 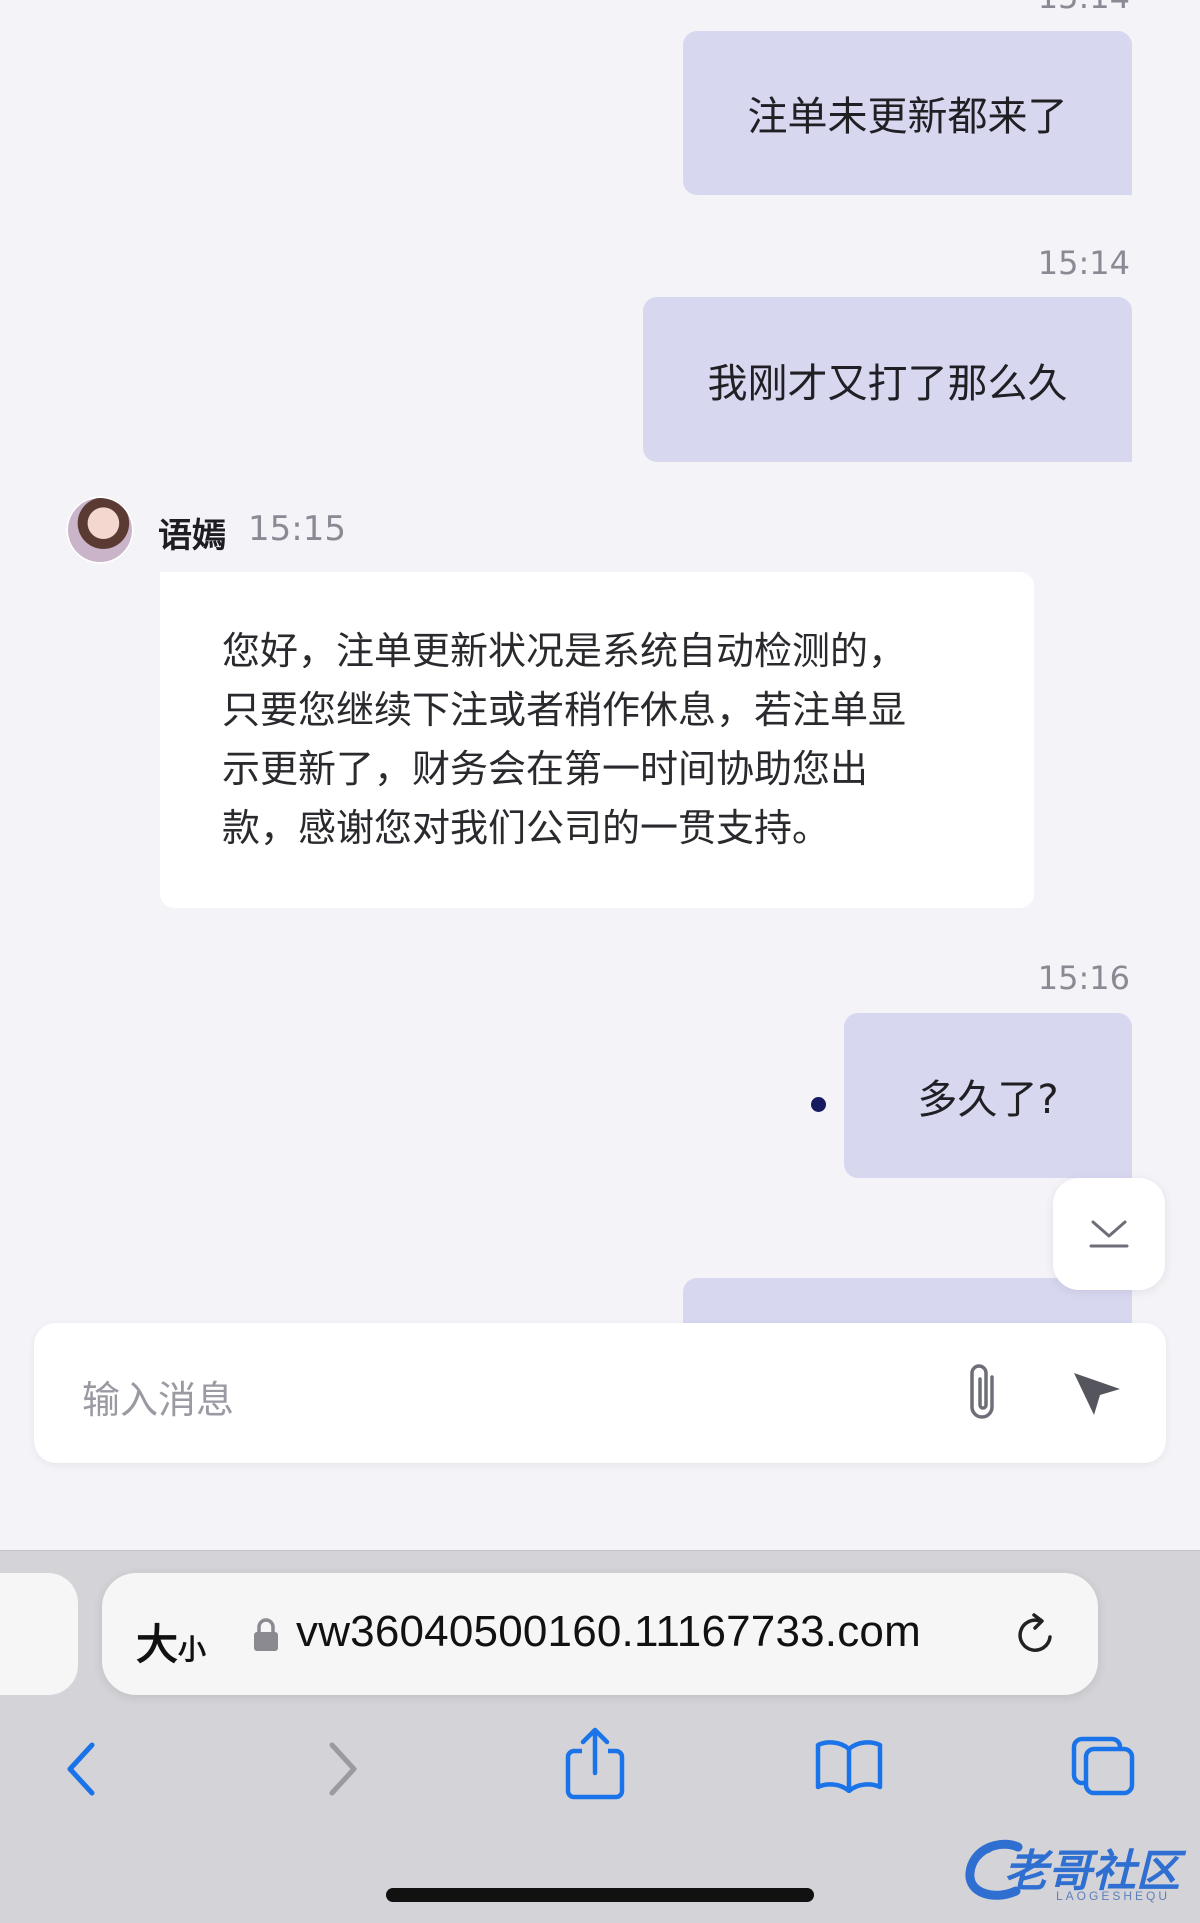 I want to click on message-time: 15:16, so click(x=1083, y=978).